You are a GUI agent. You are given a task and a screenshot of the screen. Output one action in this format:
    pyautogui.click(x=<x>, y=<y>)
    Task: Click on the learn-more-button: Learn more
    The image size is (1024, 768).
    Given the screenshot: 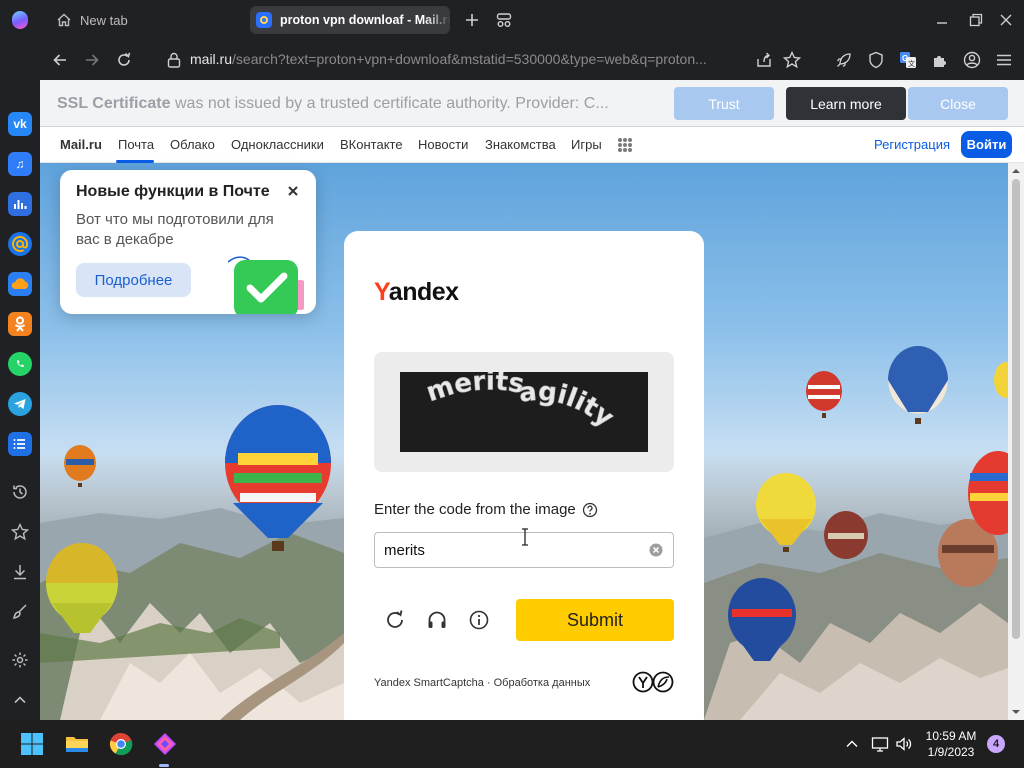 What is the action you would take?
    pyautogui.click(x=846, y=103)
    